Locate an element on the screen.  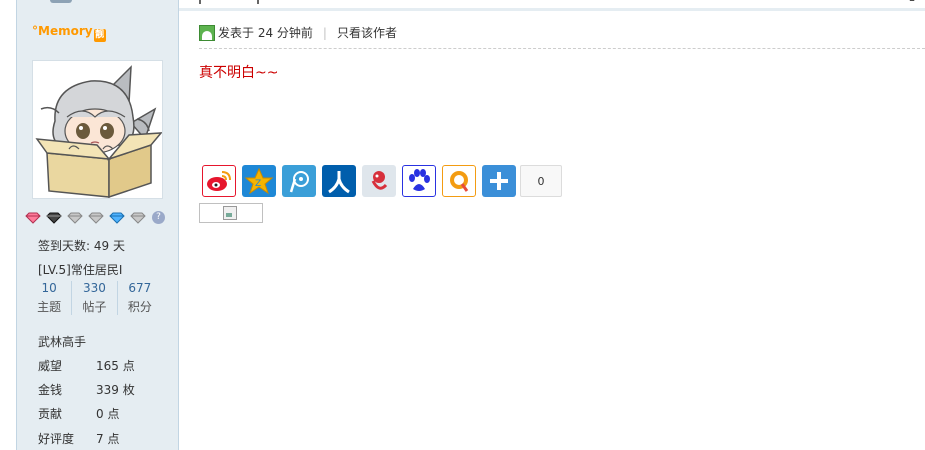
previous-post-fragment is located at coordinates (229, 2).